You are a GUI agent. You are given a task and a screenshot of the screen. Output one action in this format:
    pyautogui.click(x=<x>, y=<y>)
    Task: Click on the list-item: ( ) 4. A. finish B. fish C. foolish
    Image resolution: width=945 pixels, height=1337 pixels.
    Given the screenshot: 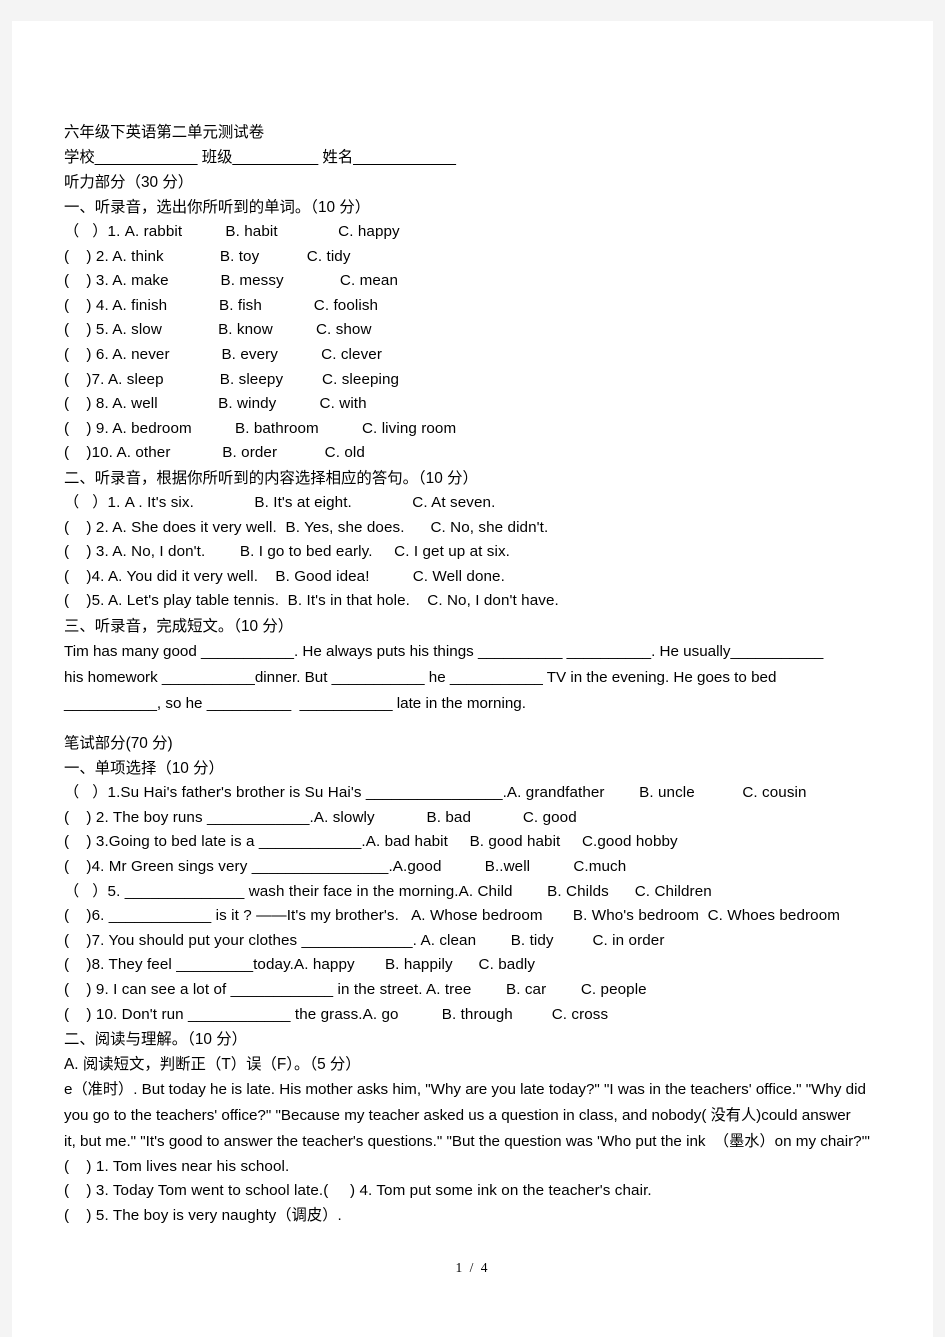 What is the action you would take?
    pyautogui.click(x=498, y=306)
    